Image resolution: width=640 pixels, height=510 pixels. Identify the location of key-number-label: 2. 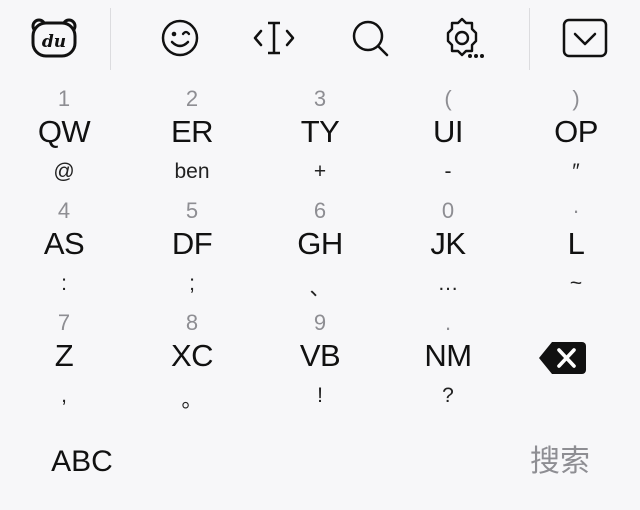
(192, 98).